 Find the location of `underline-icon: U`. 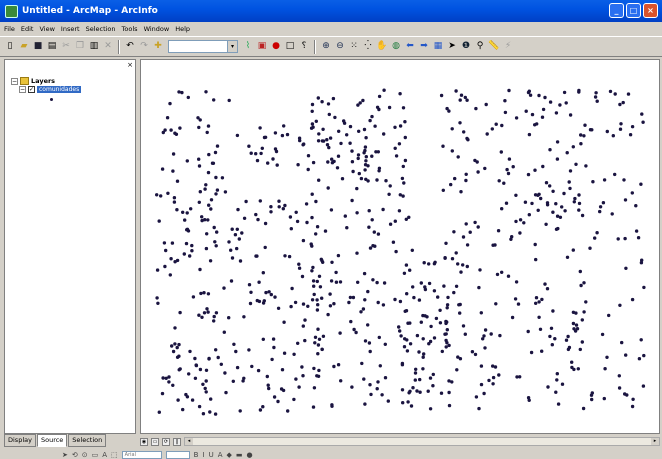

underline-icon: U is located at coordinates (211, 455).